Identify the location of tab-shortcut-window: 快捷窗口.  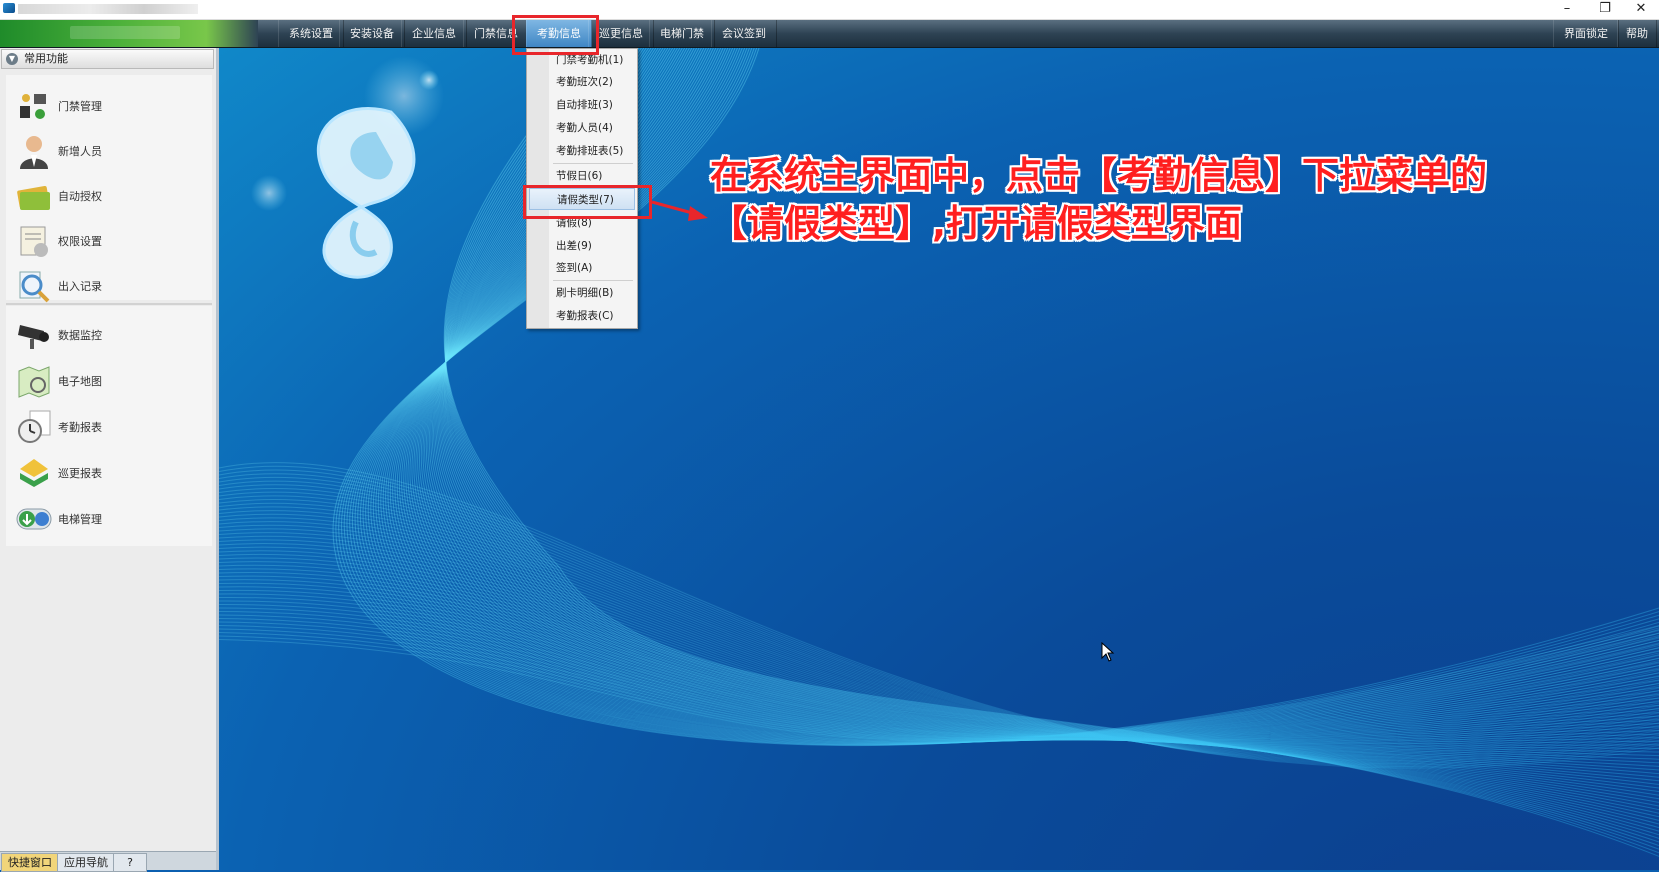
(30, 862).